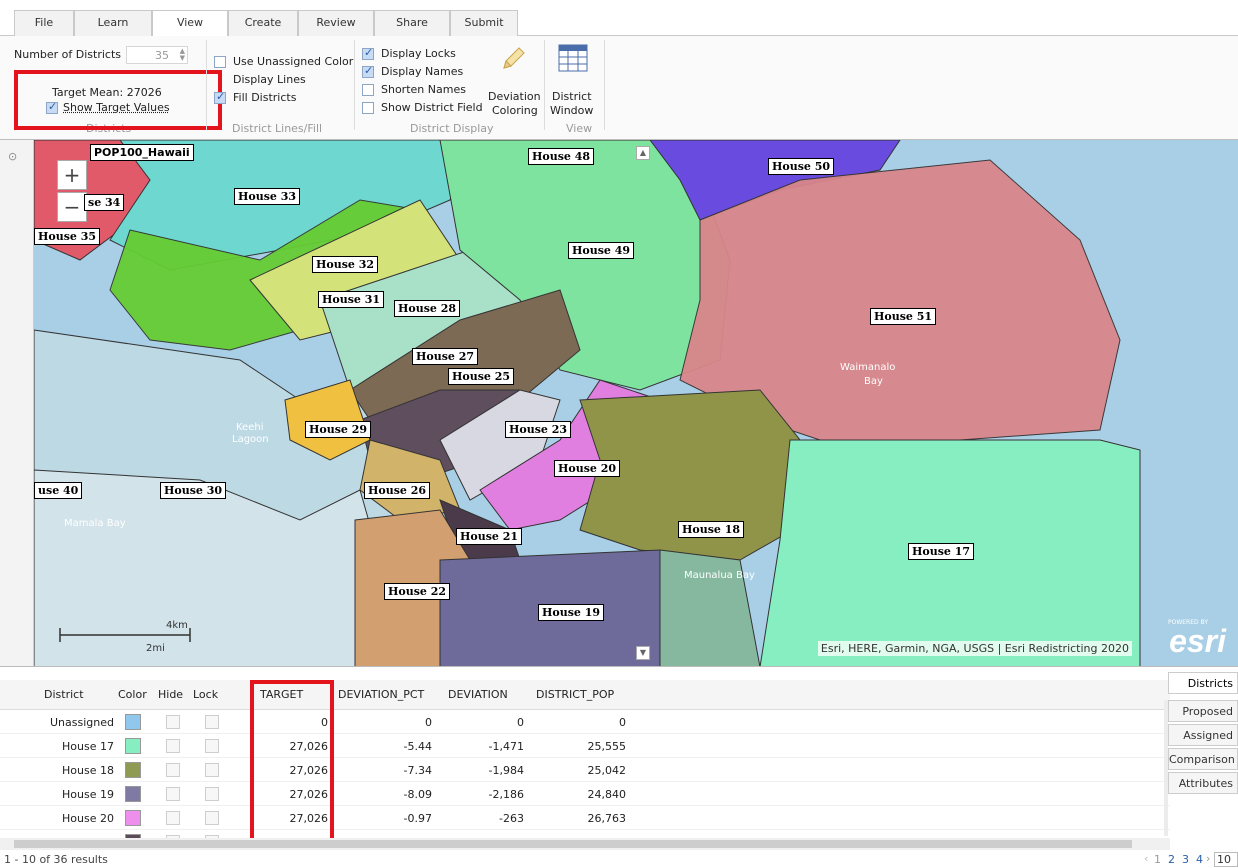  Describe the element at coordinates (873, 381) in the screenshot. I see `place-bay: Bay` at that location.